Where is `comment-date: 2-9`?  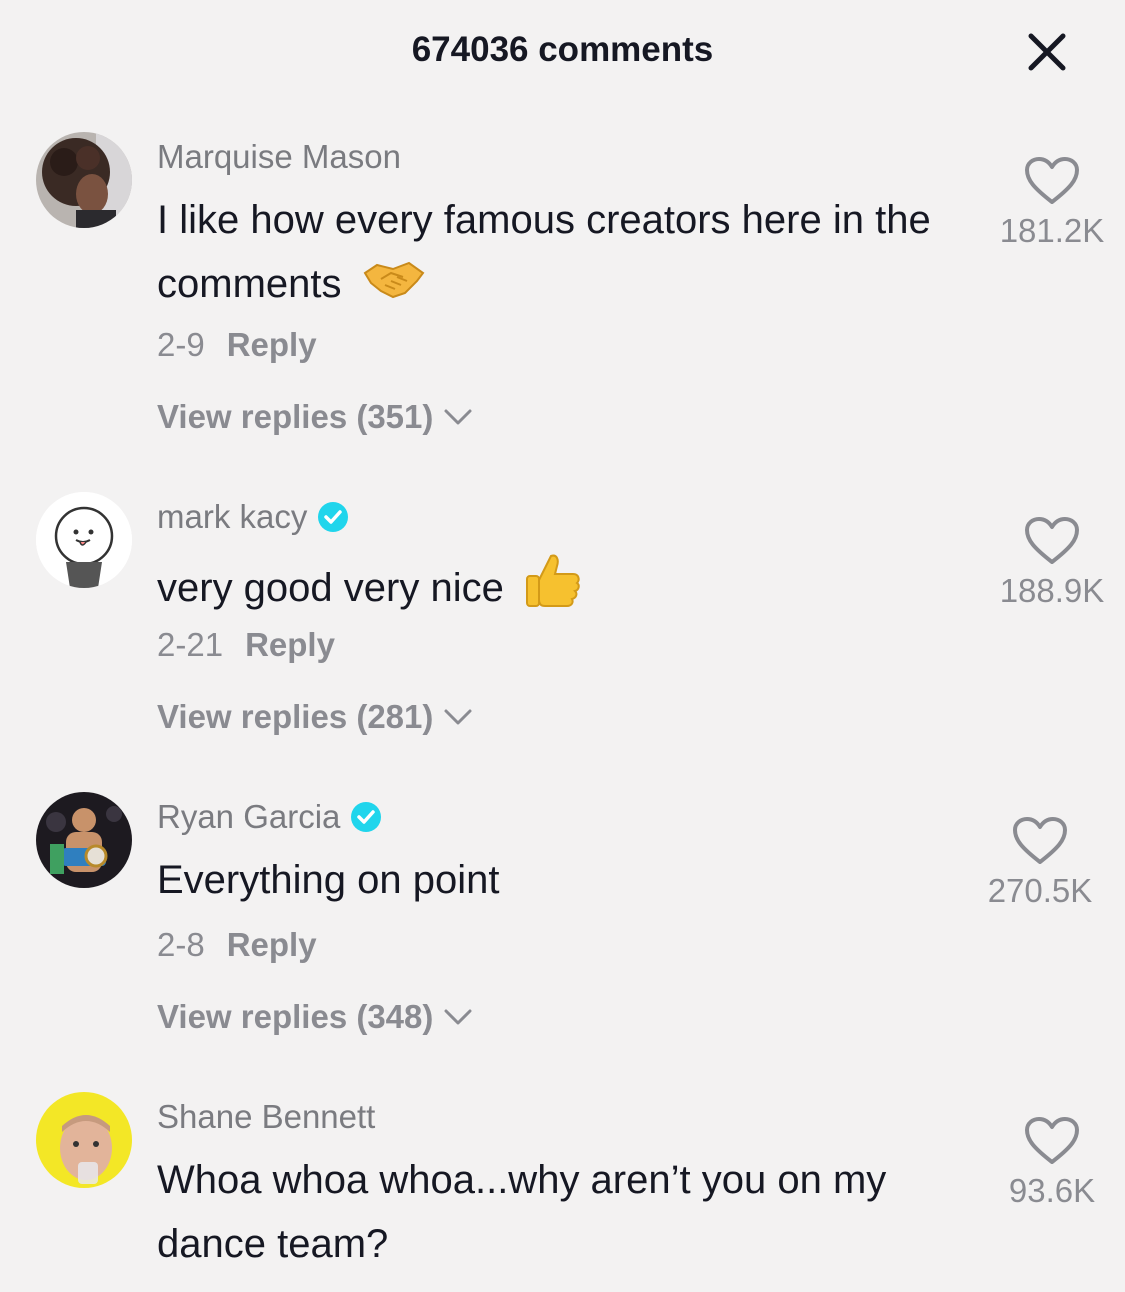
comment-date: 2-9 is located at coordinates (181, 344).